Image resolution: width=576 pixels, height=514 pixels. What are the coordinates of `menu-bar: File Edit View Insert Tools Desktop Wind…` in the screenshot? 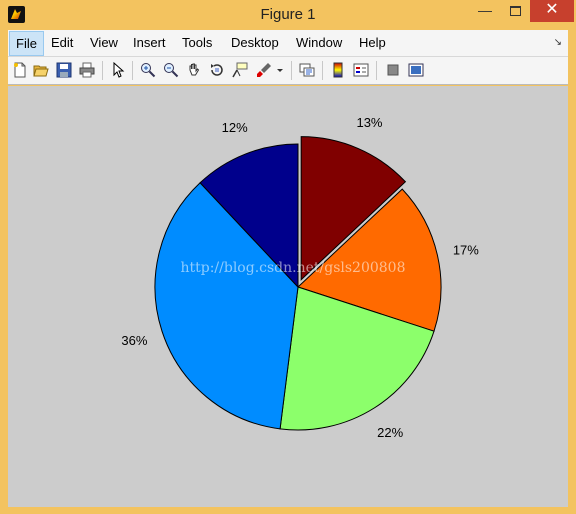 It's located at (288, 43).